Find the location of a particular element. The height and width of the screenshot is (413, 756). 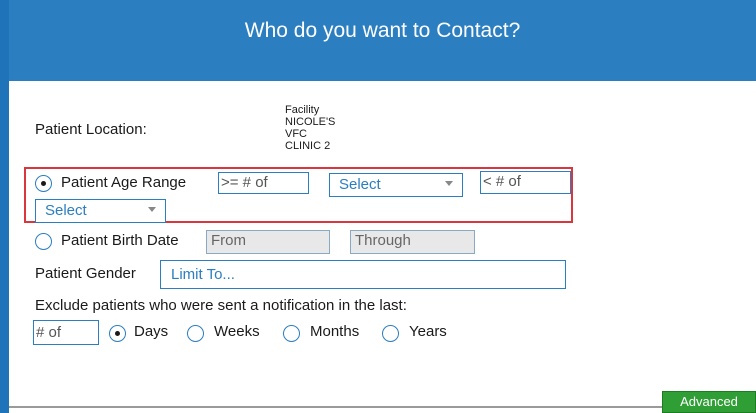

exclude-count-input: # of is located at coordinates (66, 332).